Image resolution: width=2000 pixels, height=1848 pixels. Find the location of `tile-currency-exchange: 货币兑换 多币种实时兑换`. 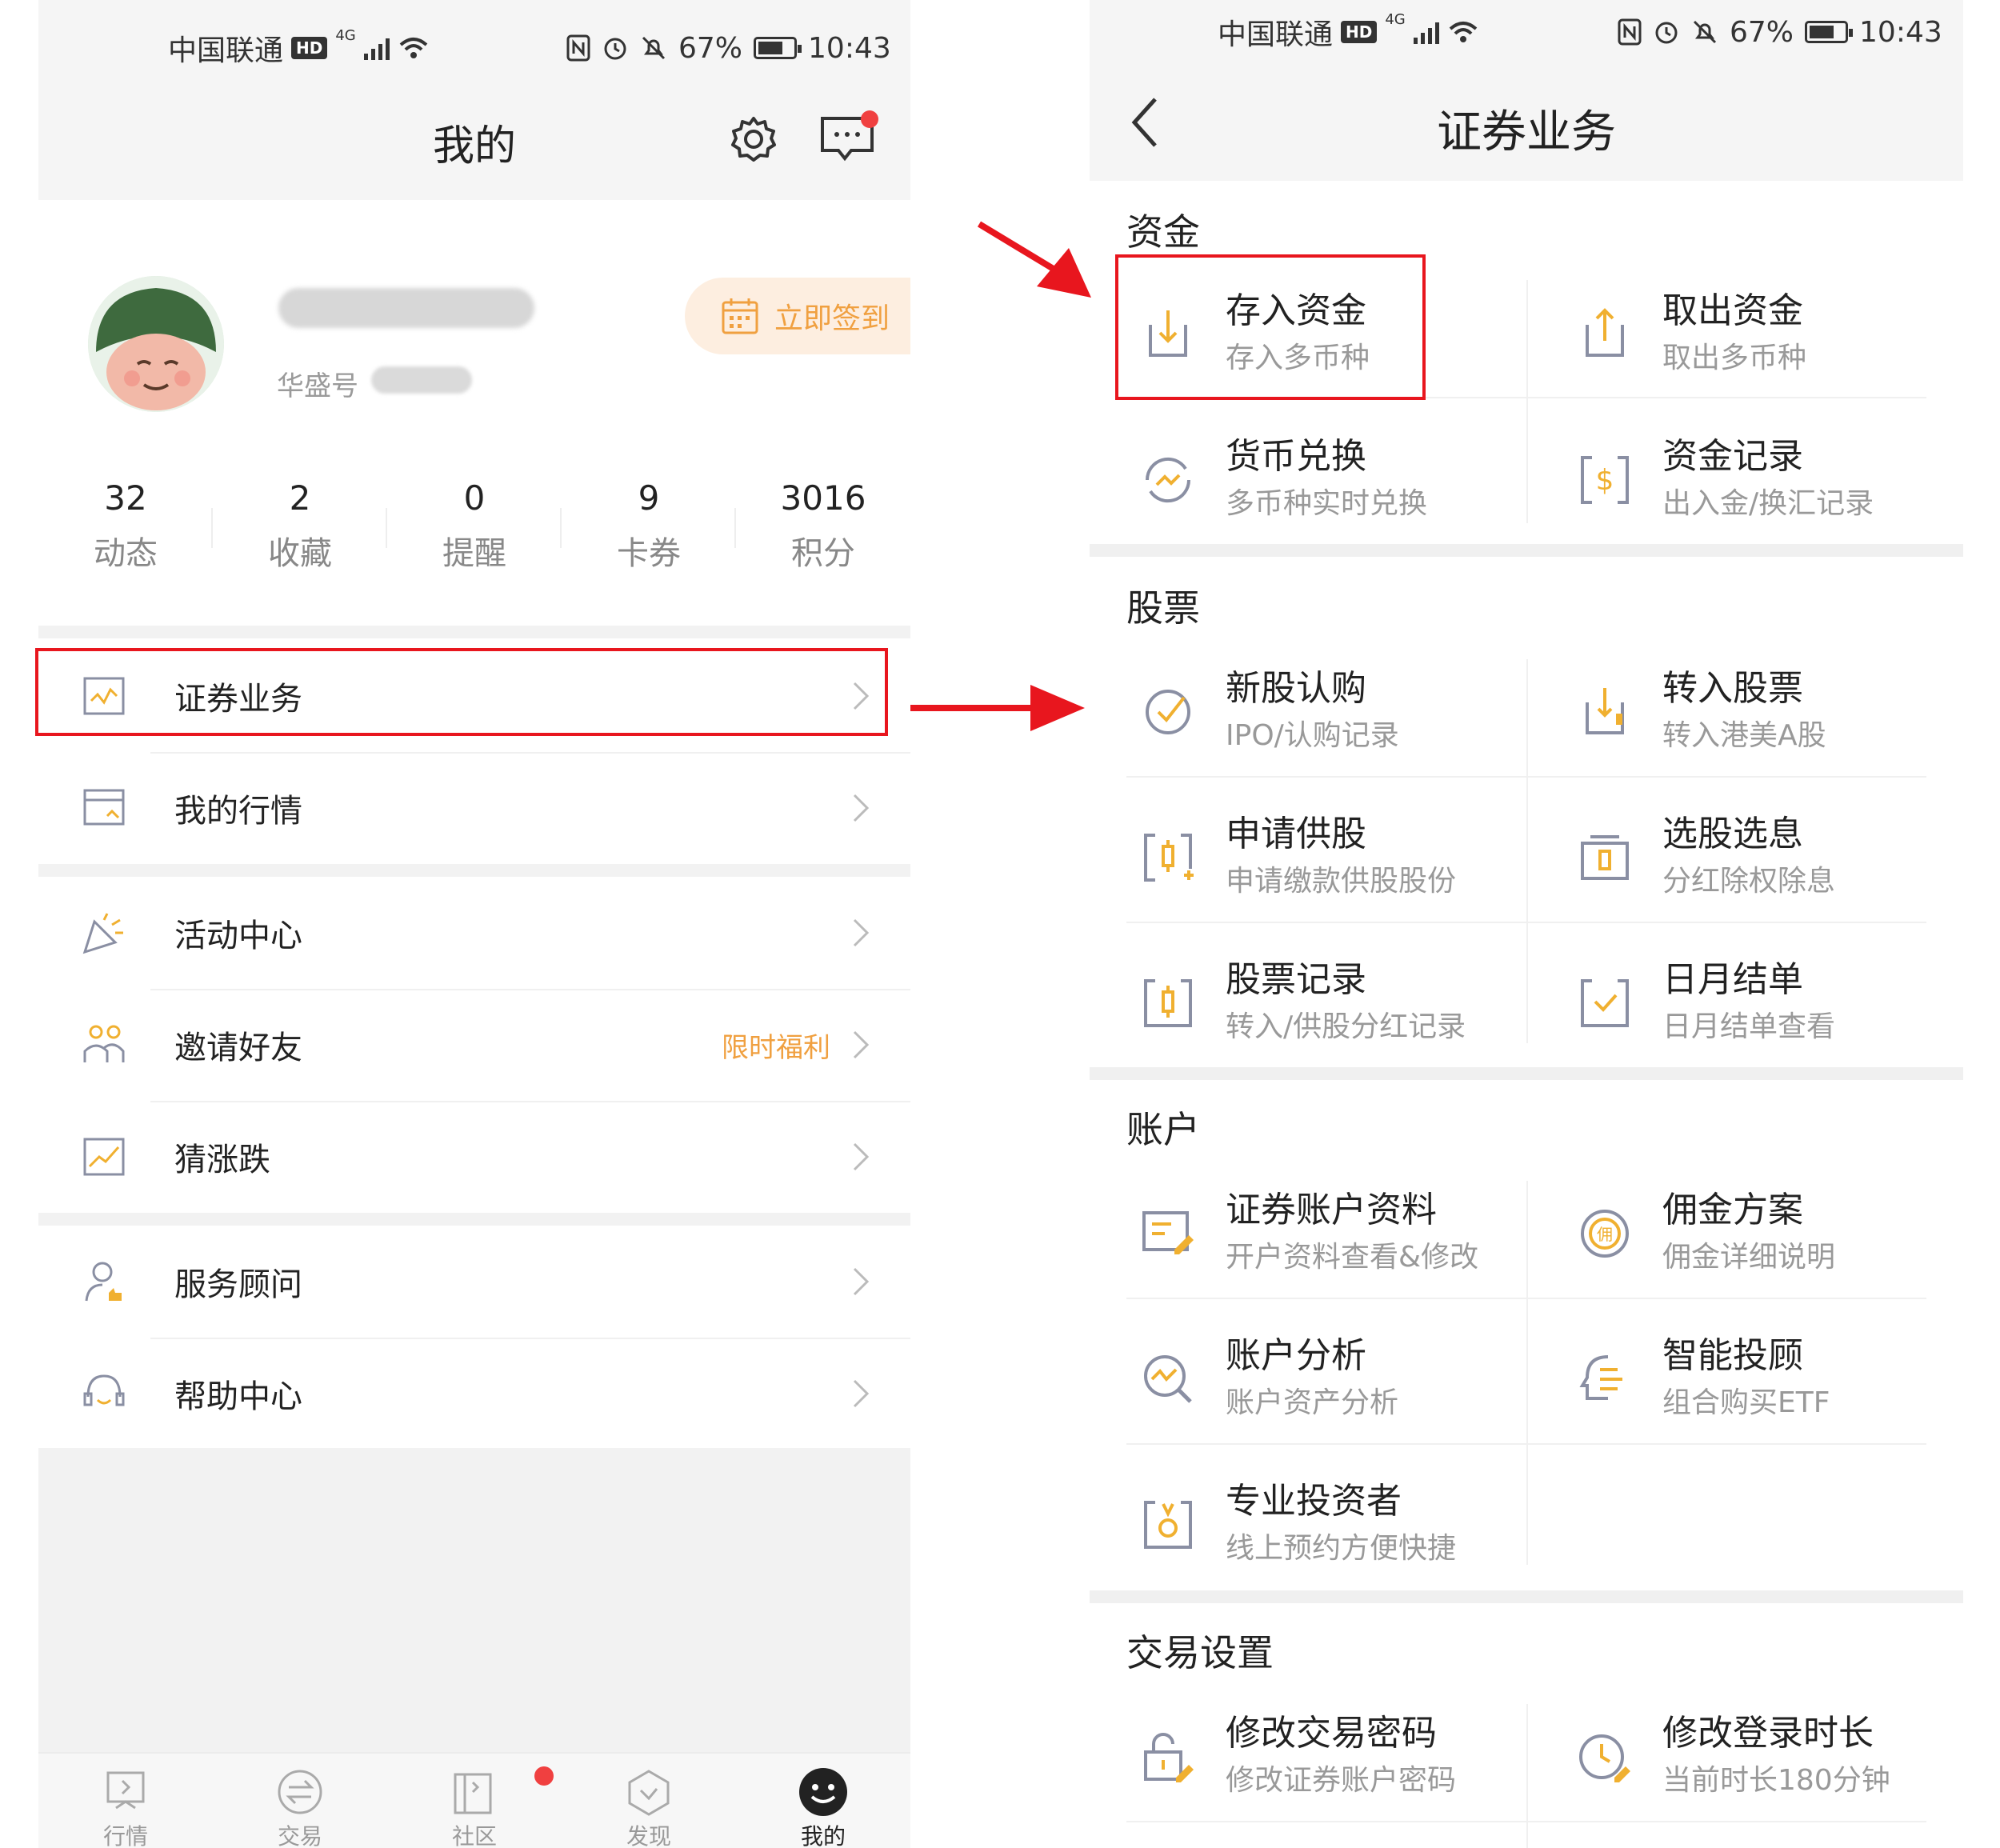

tile-currency-exchange: 货币兑换 多币种实时兑换 is located at coordinates (1308, 477).